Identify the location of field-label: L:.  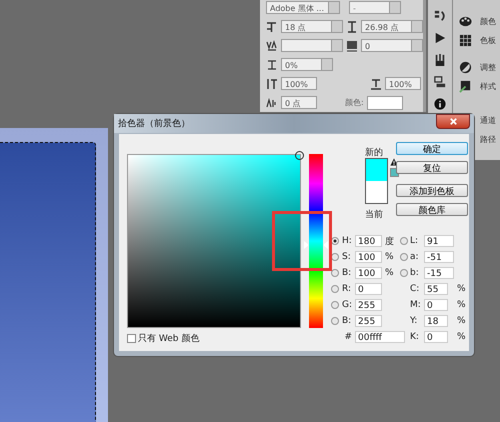
(415, 241).